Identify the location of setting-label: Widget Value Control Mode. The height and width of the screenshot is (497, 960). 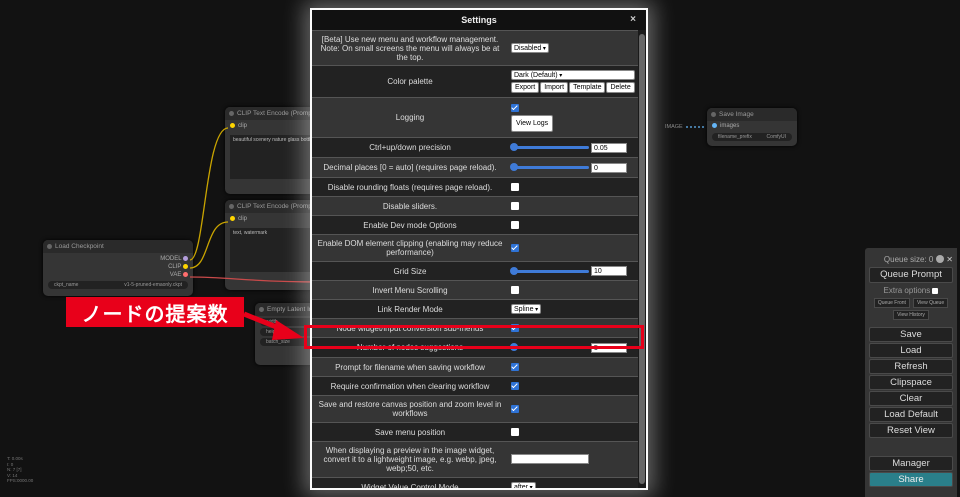
(410, 482).